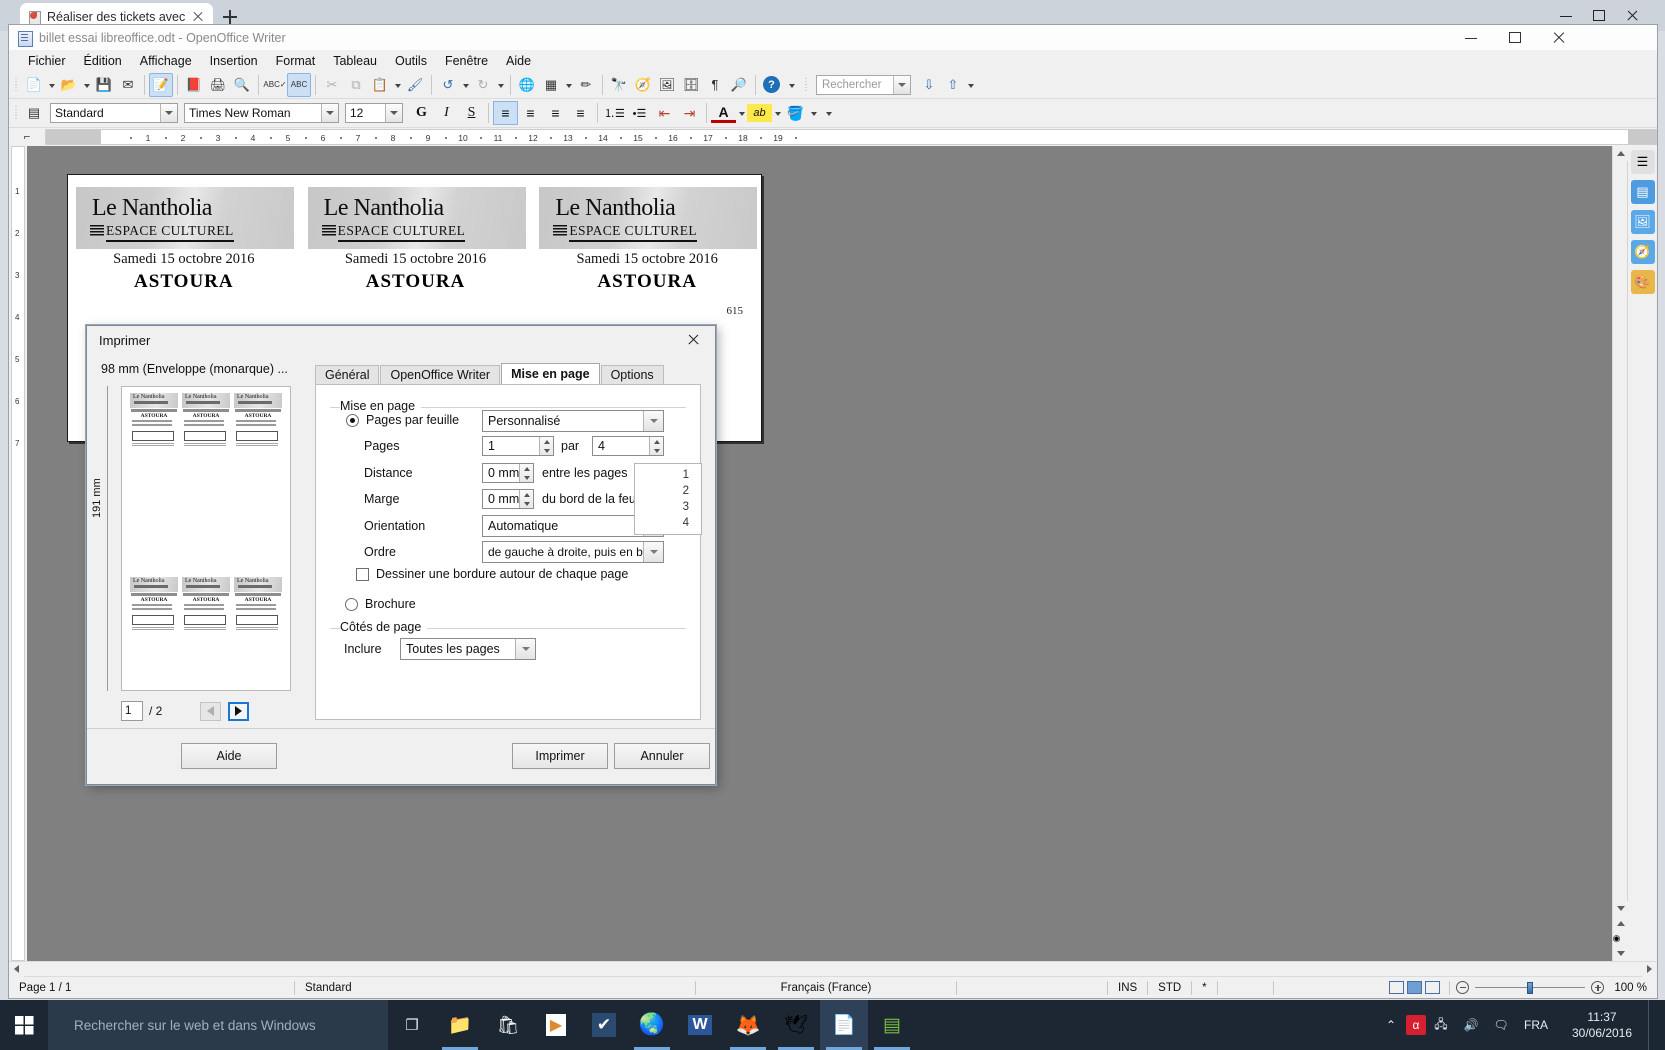  I want to click on redo-dropdown-icon, so click(500, 85).